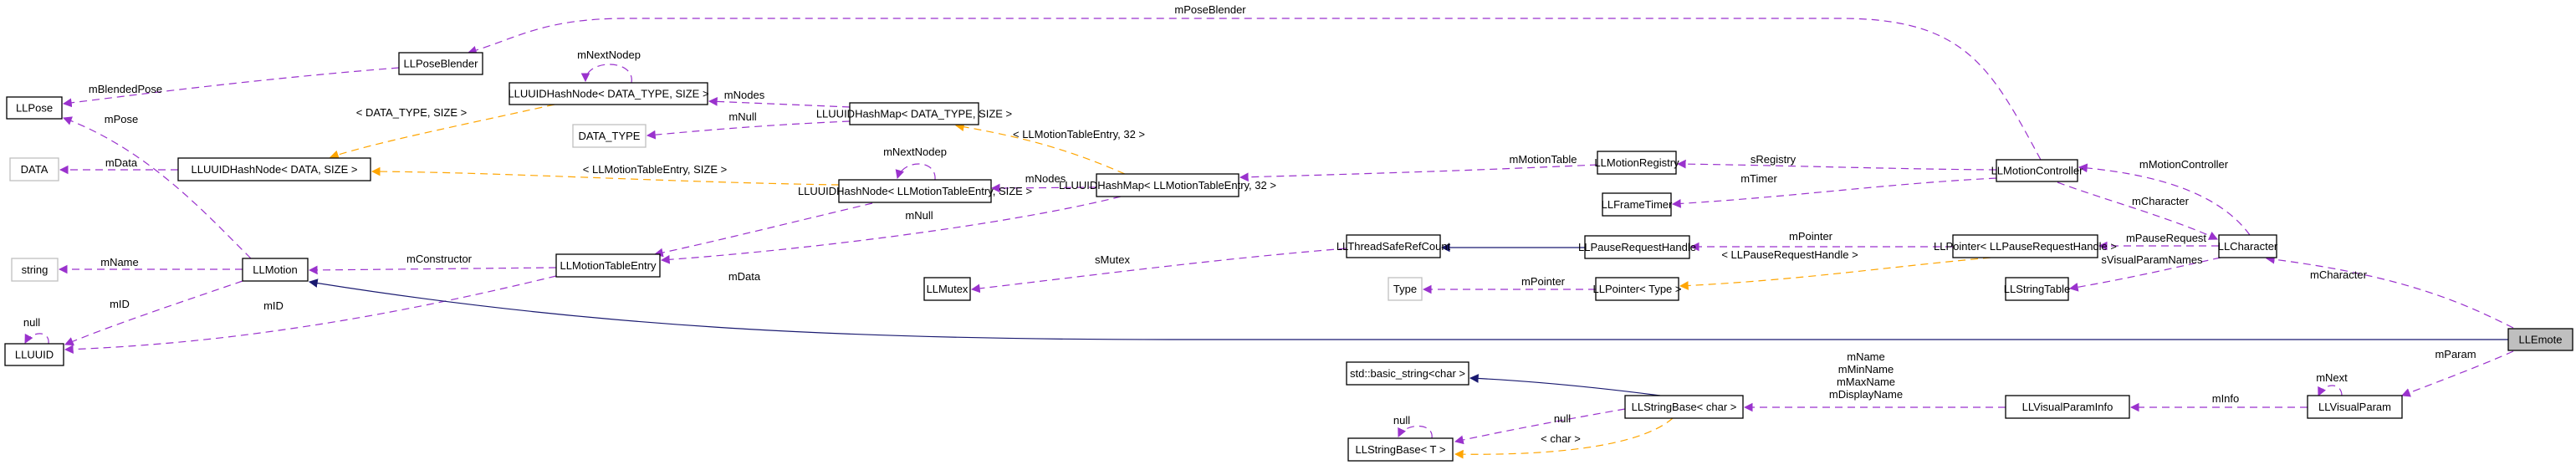 The width and height of the screenshot is (2576, 465). What do you see at coordinates (1565, 385) in the screenshot?
I see `inherit-edge` at bounding box center [1565, 385].